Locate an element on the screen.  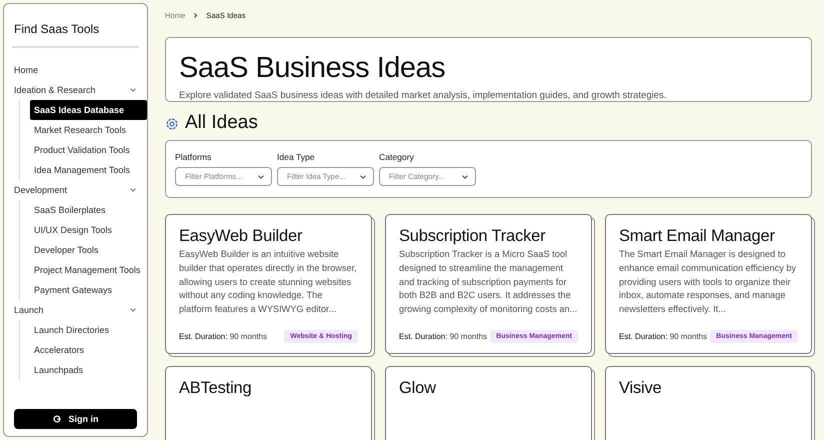
nav-item: Market Research Tools is located at coordinates (88, 130).